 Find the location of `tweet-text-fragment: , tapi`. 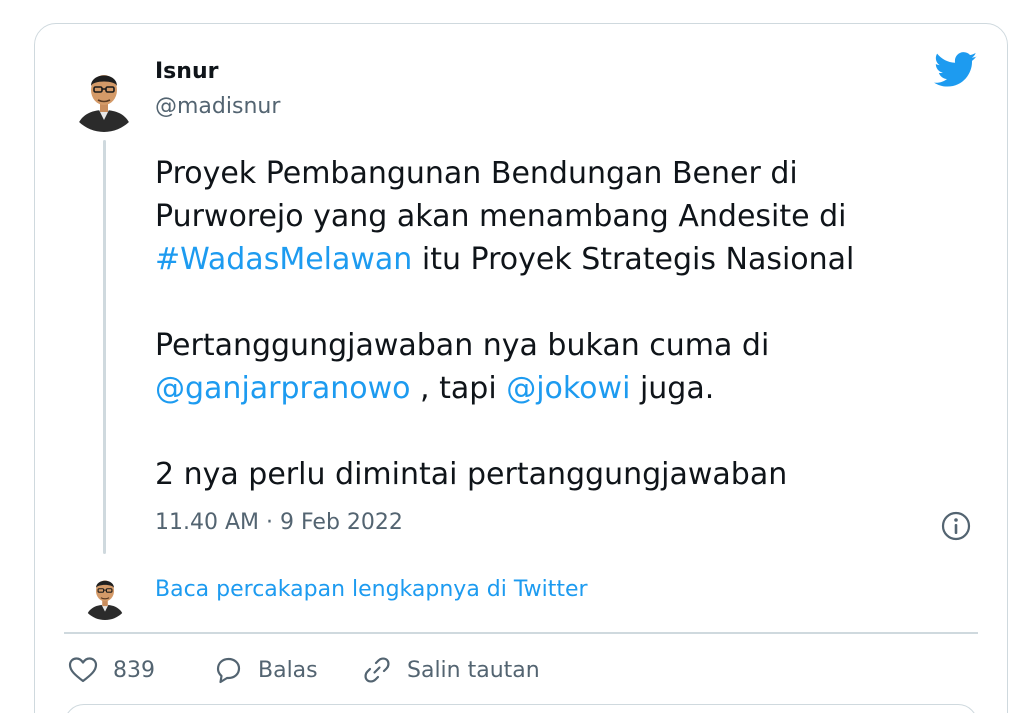

tweet-text-fragment: , tapi is located at coordinates (458, 388).